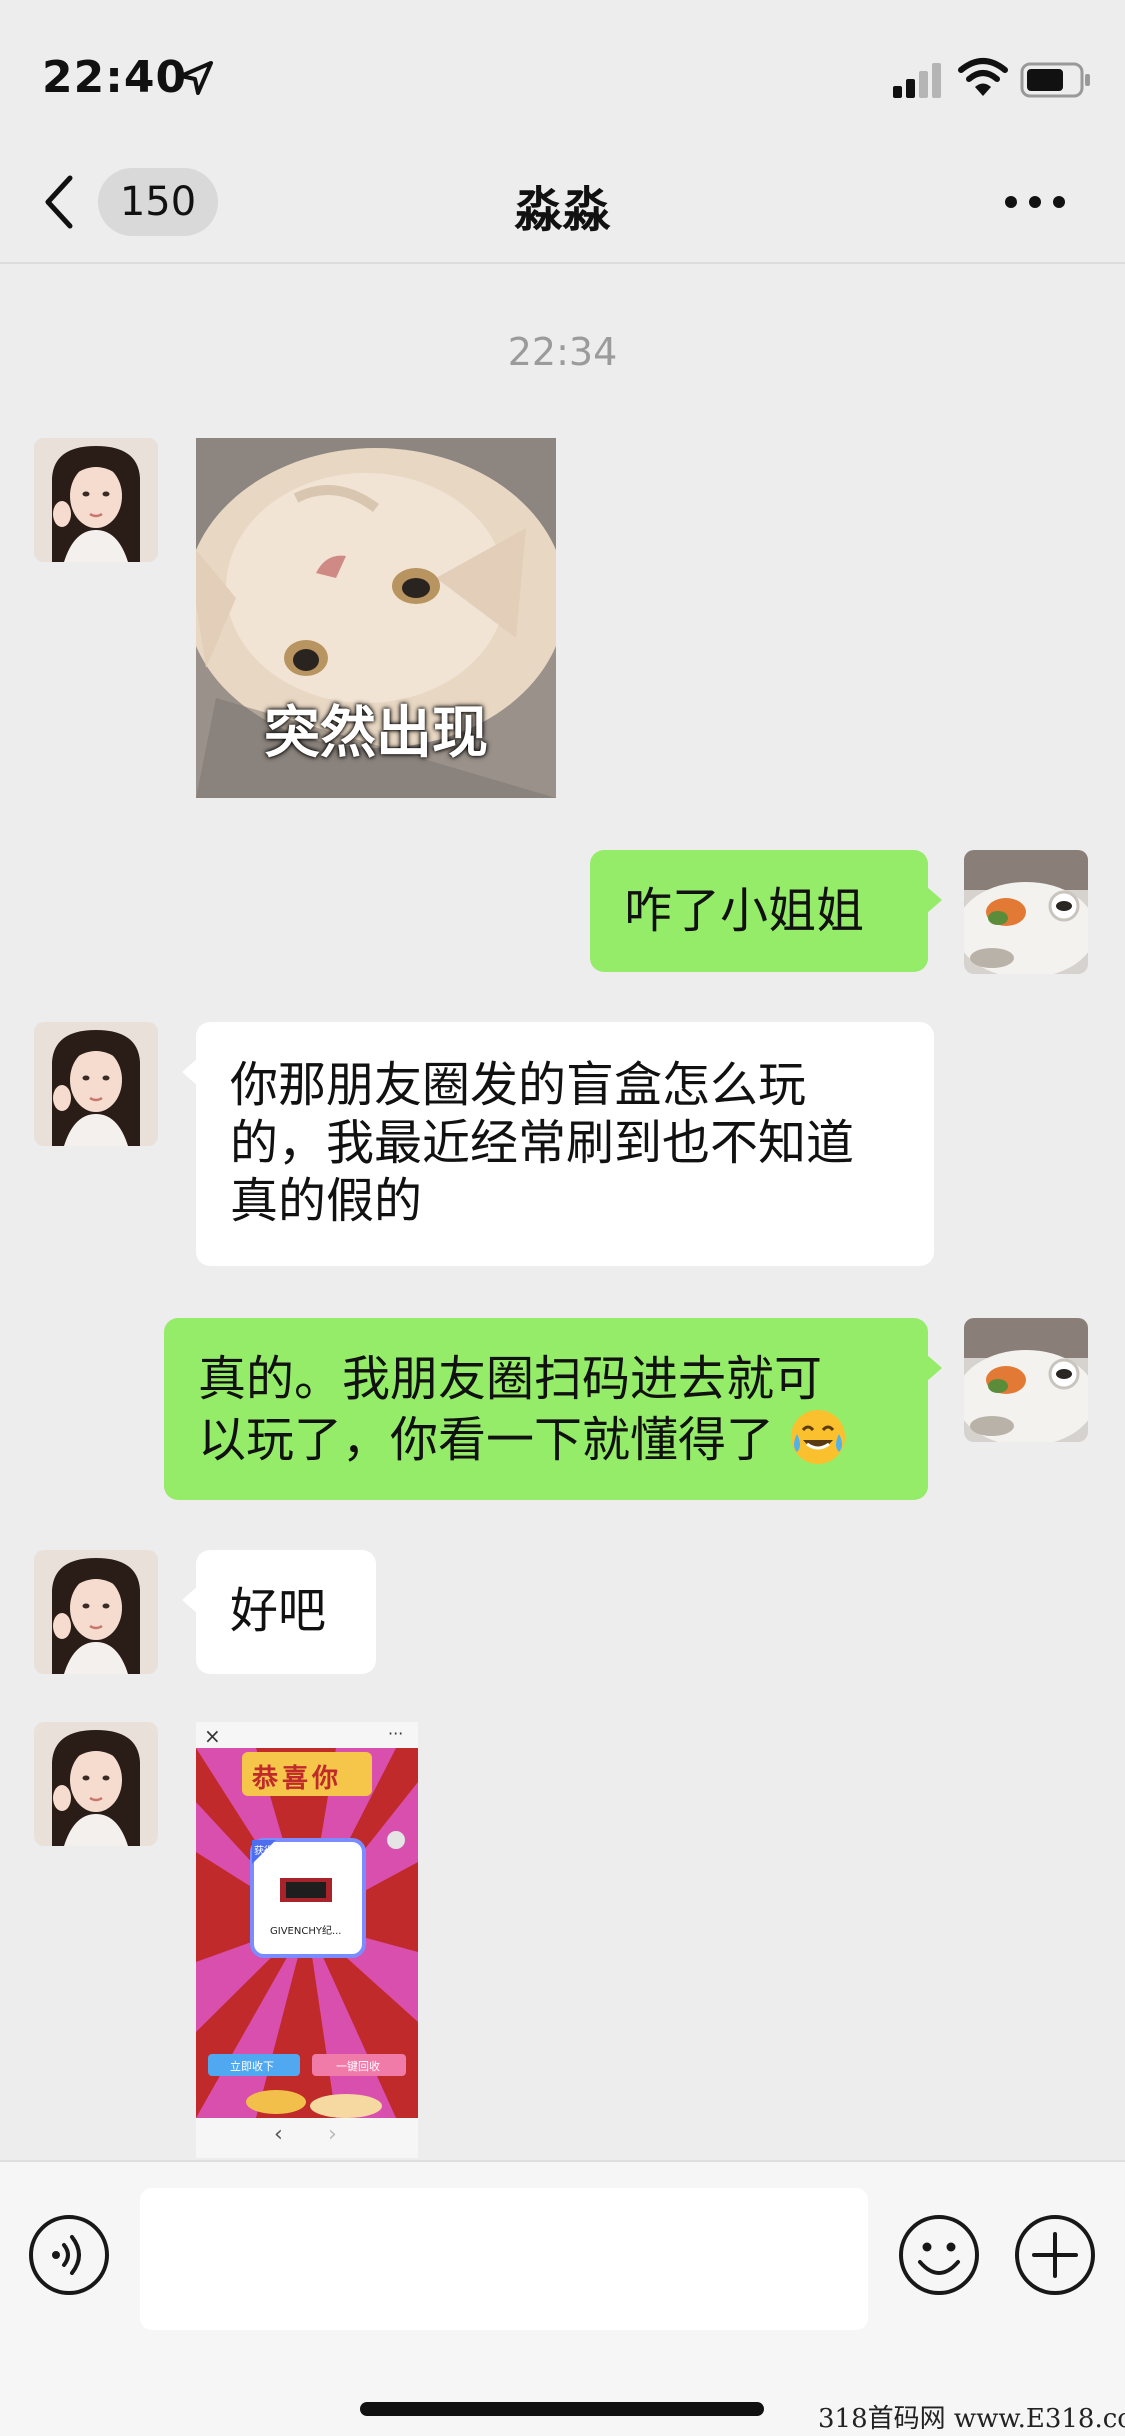 The height and width of the screenshot is (2436, 1125). What do you see at coordinates (562, 202) in the screenshot?
I see `chat-header: 150 淼淼` at bounding box center [562, 202].